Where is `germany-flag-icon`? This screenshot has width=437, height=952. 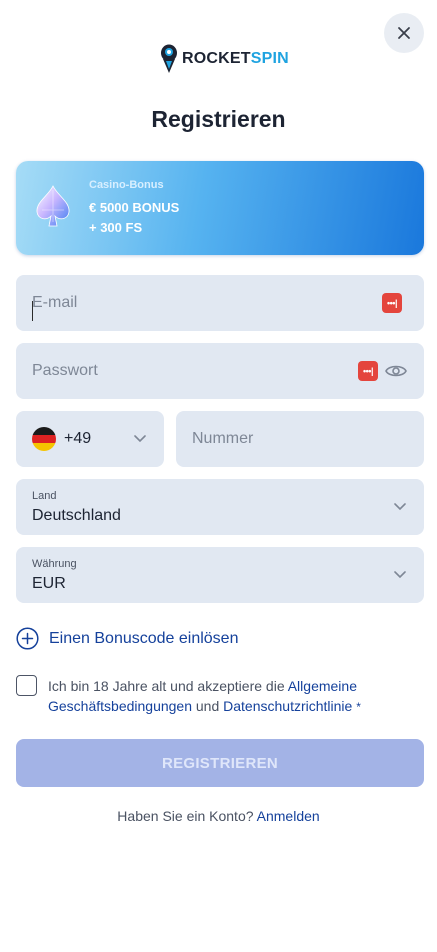
germany-flag-icon is located at coordinates (44, 439).